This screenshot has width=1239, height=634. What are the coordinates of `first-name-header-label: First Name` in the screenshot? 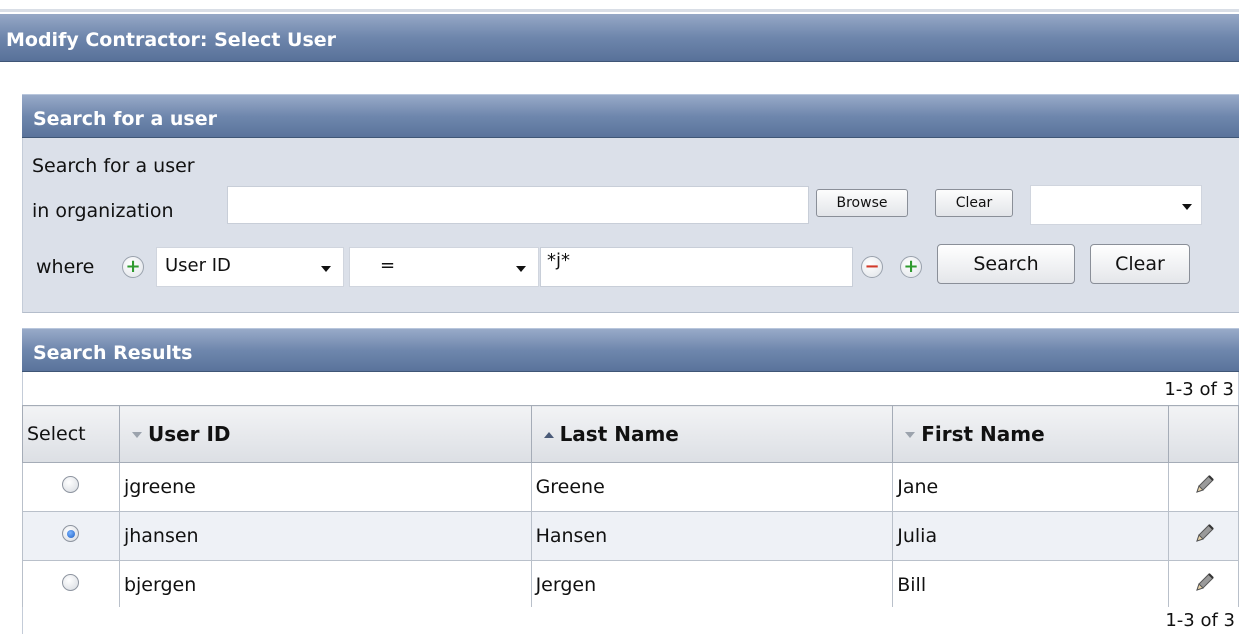 It's located at (983, 434).